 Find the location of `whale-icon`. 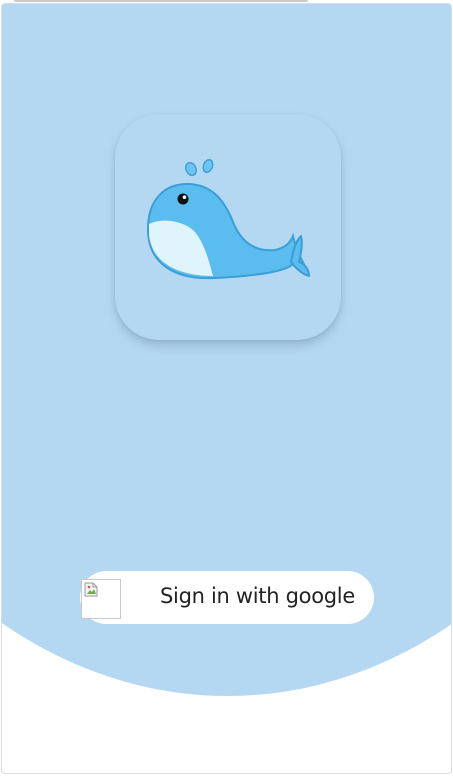

whale-icon is located at coordinates (228, 219).